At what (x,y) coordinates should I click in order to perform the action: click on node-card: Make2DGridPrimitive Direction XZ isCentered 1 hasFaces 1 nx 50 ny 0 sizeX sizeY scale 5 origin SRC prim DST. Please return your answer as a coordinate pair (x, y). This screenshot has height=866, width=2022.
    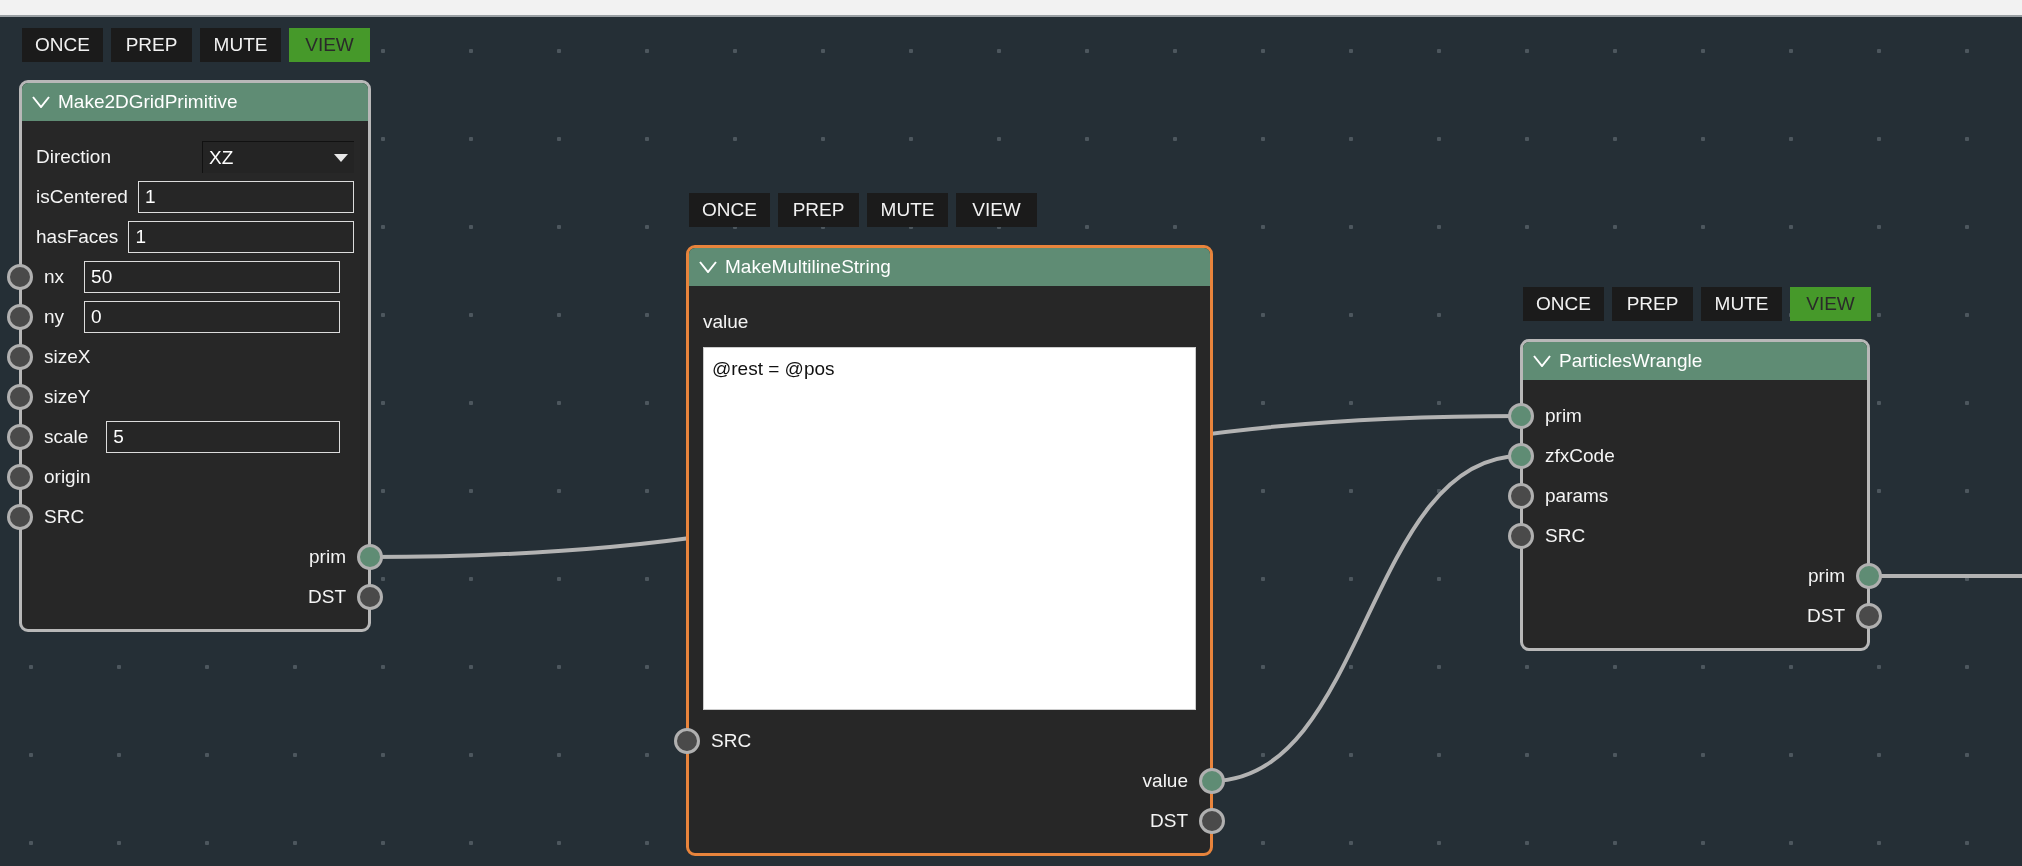
    Looking at the image, I should click on (195, 356).